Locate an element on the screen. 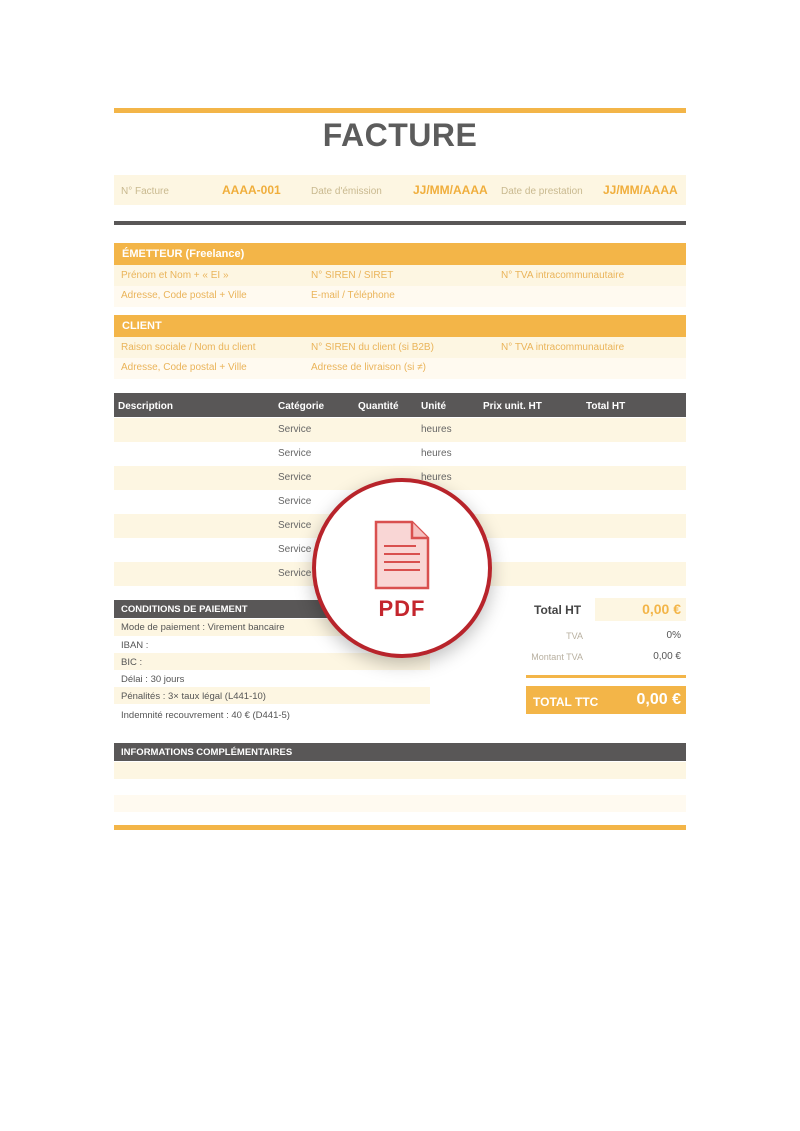  col-header-unit: Unité is located at coordinates (433, 406).